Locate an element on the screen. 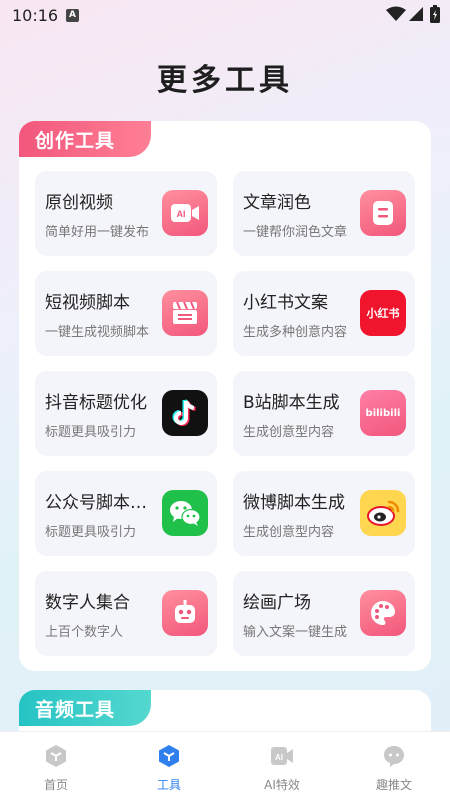  nav-home: 首页 is located at coordinates (56, 766).